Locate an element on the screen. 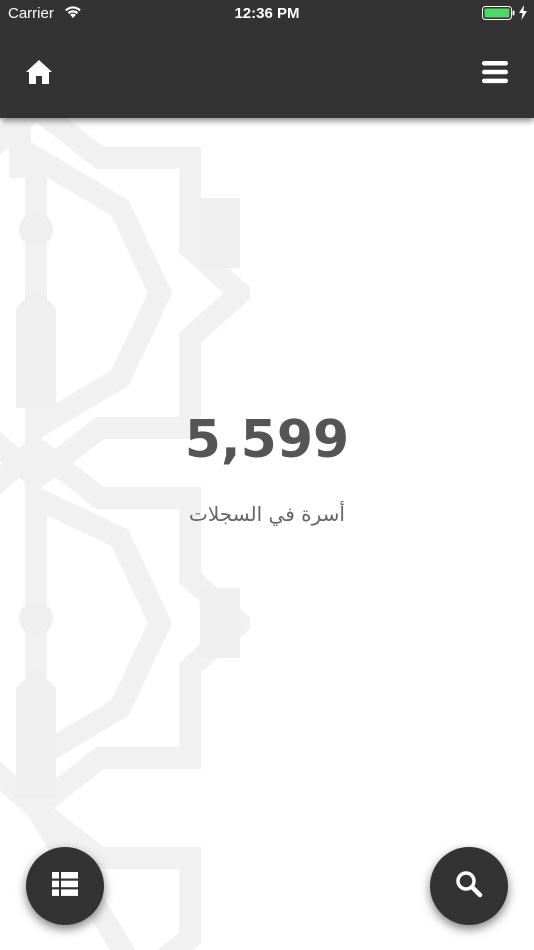 The image size is (534, 950). home-button is located at coordinates (39, 74).